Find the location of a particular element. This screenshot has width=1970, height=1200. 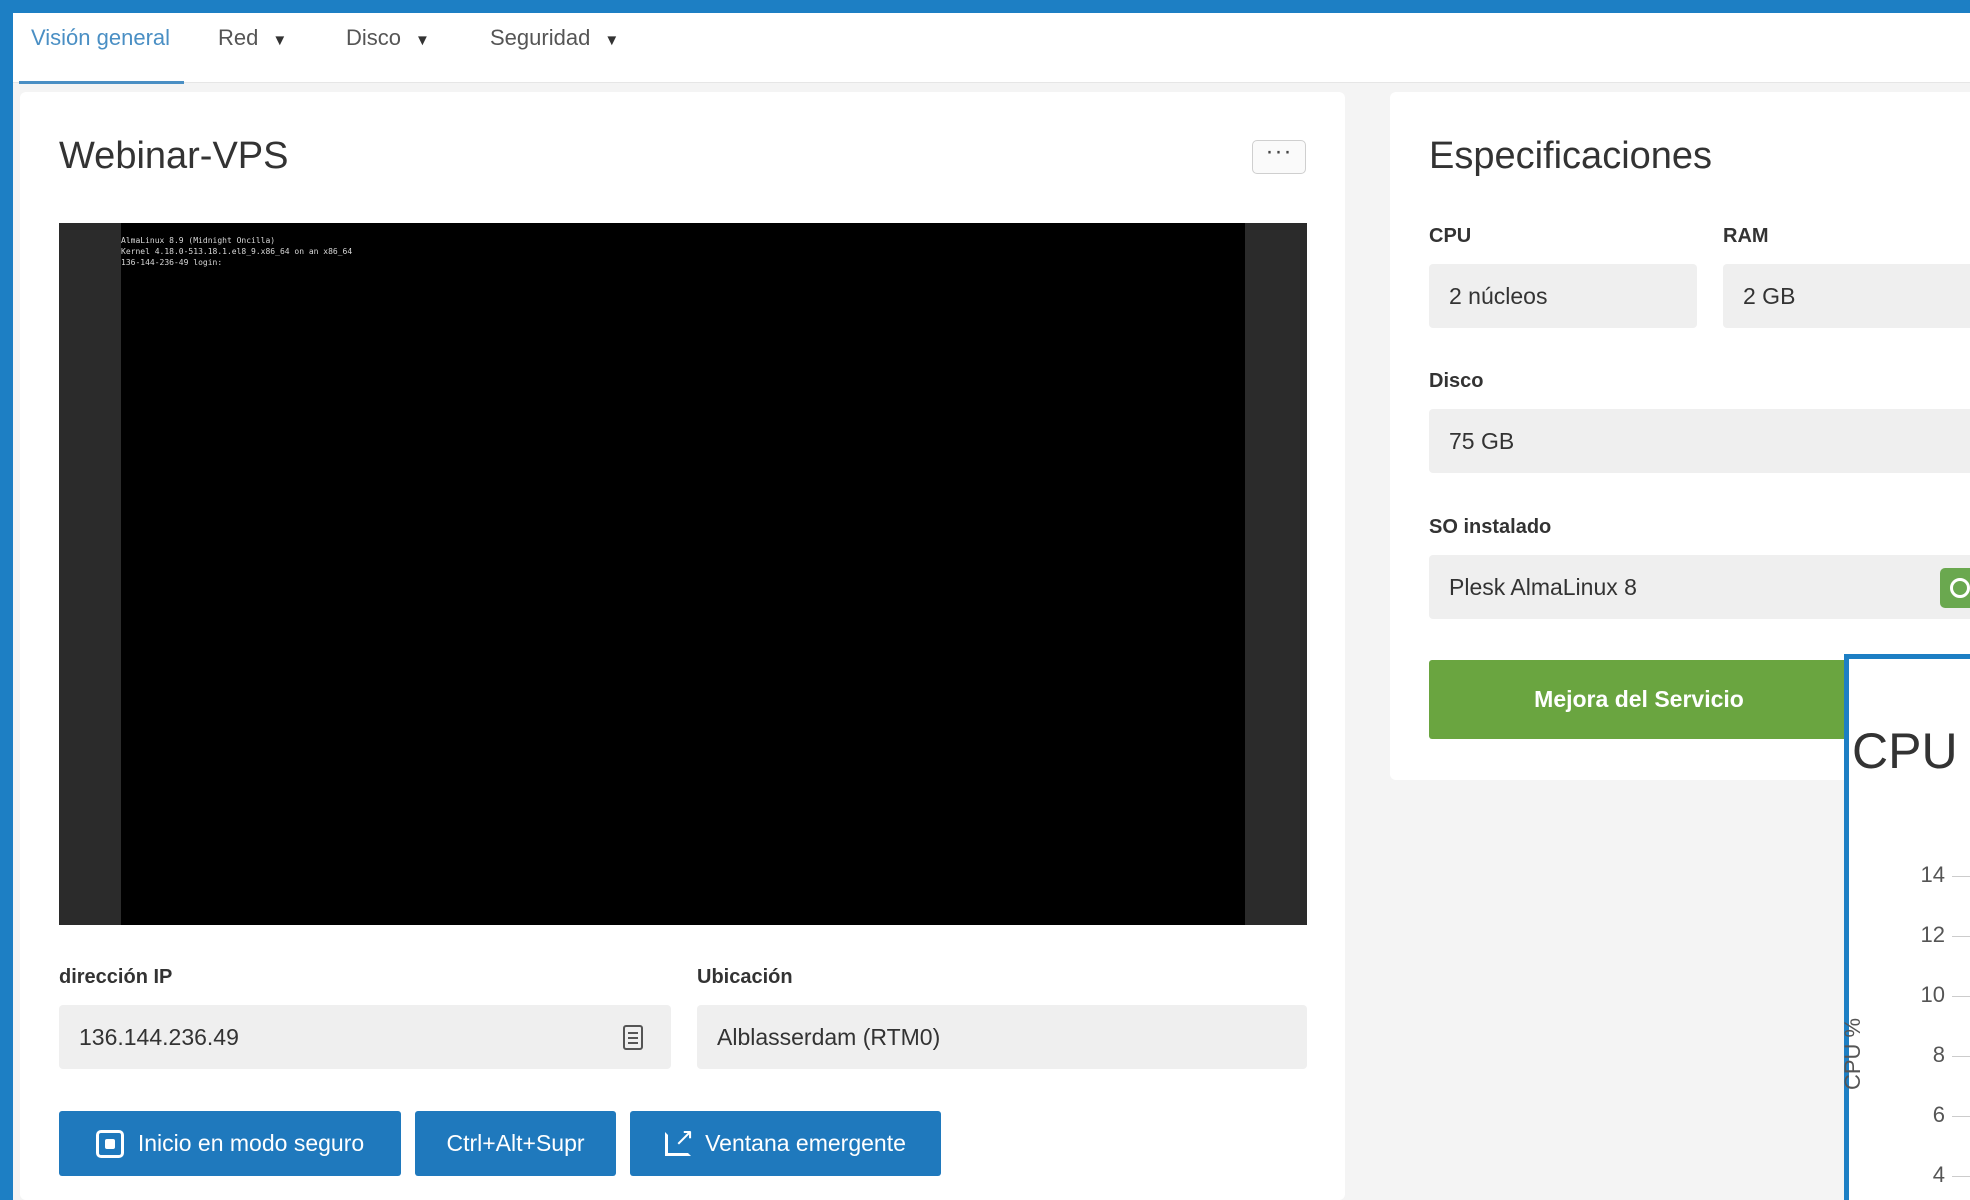

tab-overview-label: Visión general is located at coordinates (101, 37).